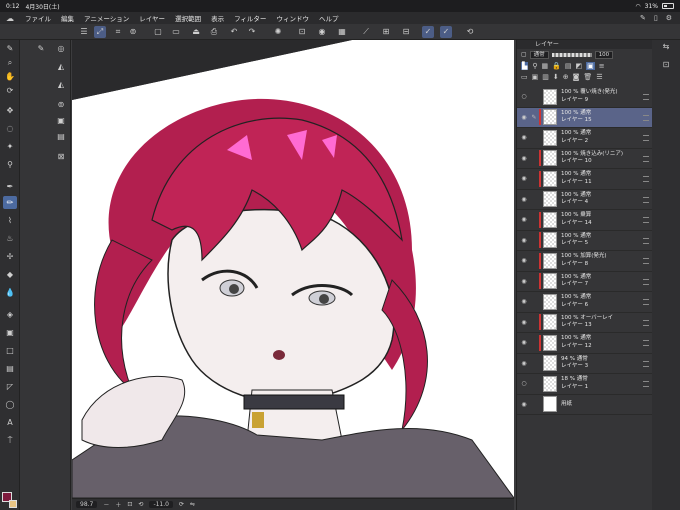 This screenshot has height=510, width=680. Describe the element at coordinates (13, 504) in the screenshot. I see `sub-color-swatch` at that location.